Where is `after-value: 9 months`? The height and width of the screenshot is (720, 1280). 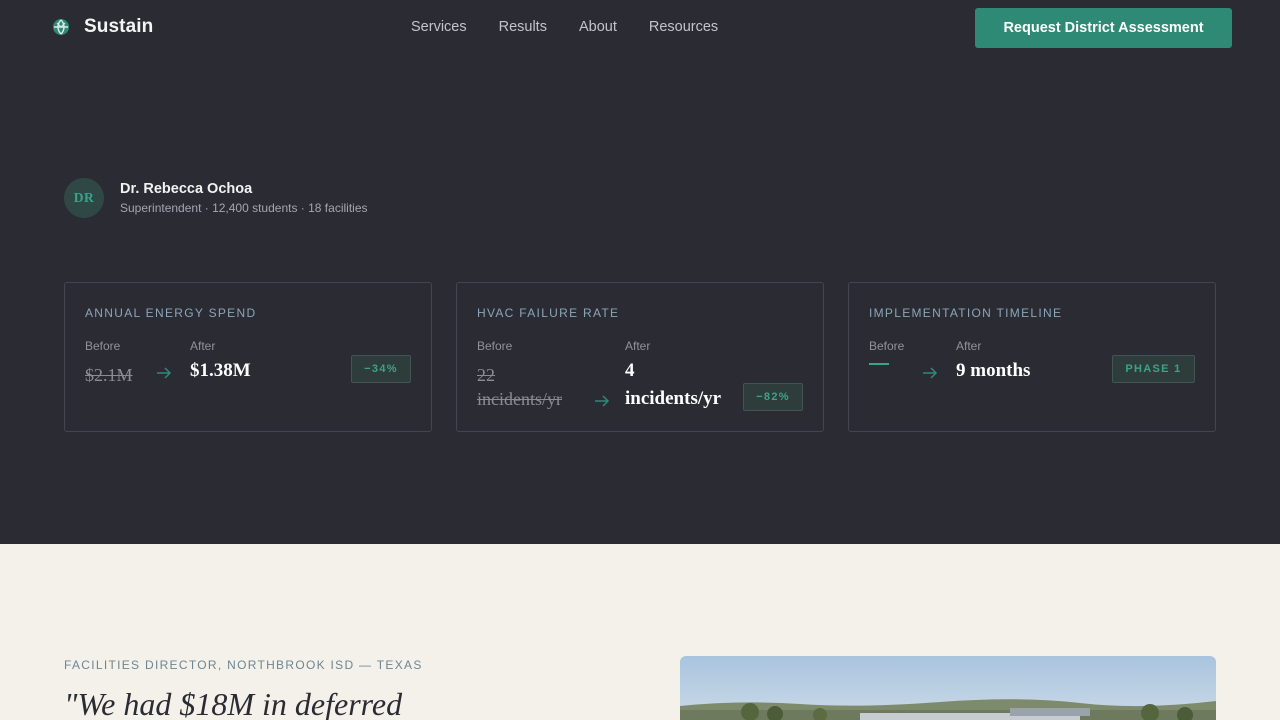 after-value: 9 months is located at coordinates (993, 370).